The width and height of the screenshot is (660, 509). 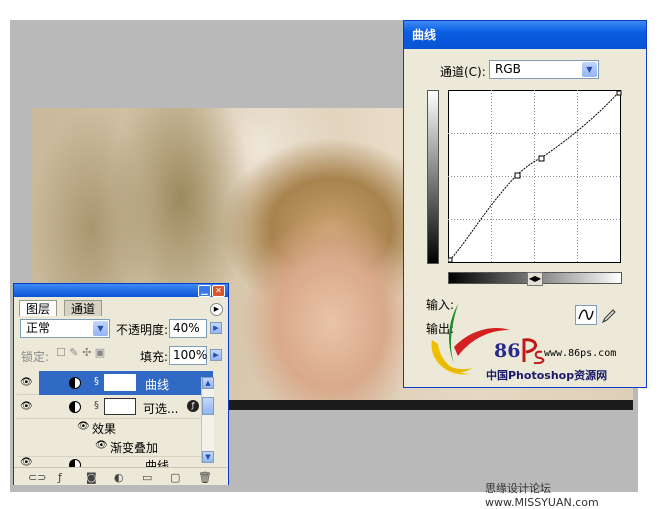 I want to click on channel-select-value: RGB, so click(x=508, y=69).